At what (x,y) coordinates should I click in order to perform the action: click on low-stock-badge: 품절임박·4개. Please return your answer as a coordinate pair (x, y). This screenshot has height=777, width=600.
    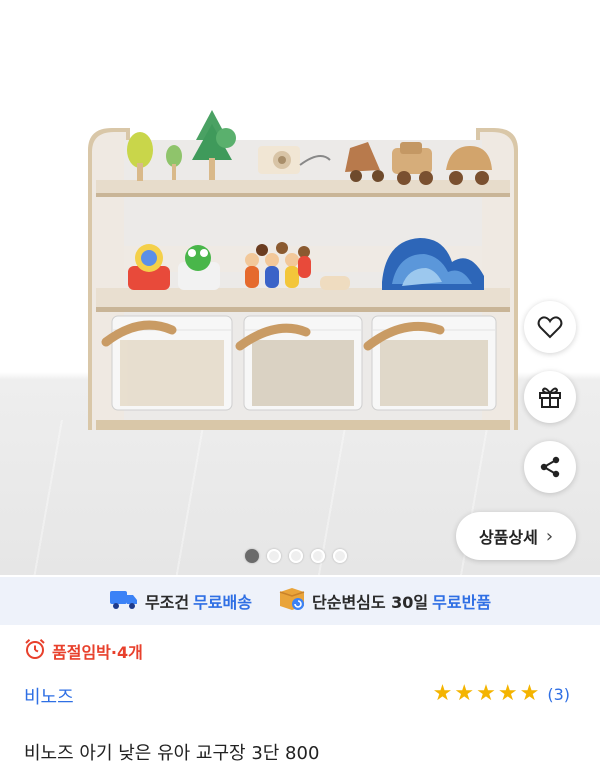
    Looking at the image, I should click on (83, 651).